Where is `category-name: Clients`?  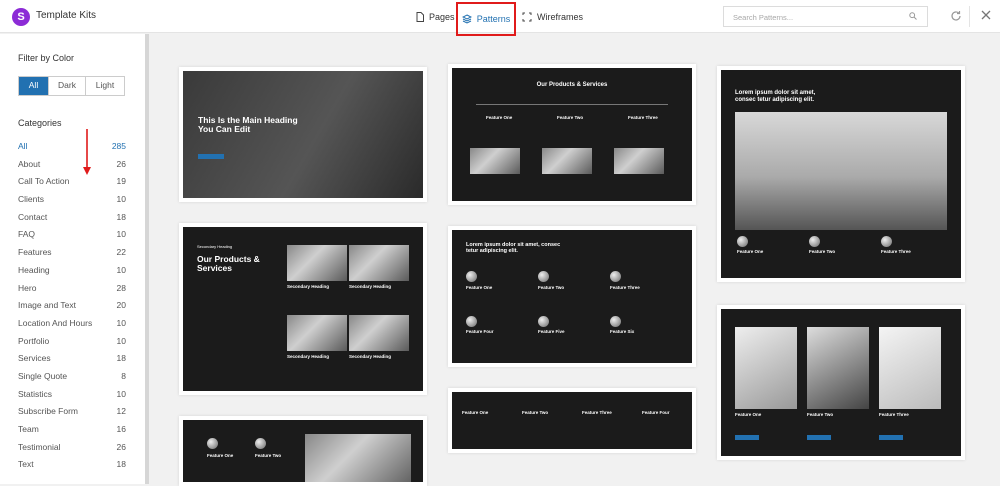 category-name: Clients is located at coordinates (31, 199).